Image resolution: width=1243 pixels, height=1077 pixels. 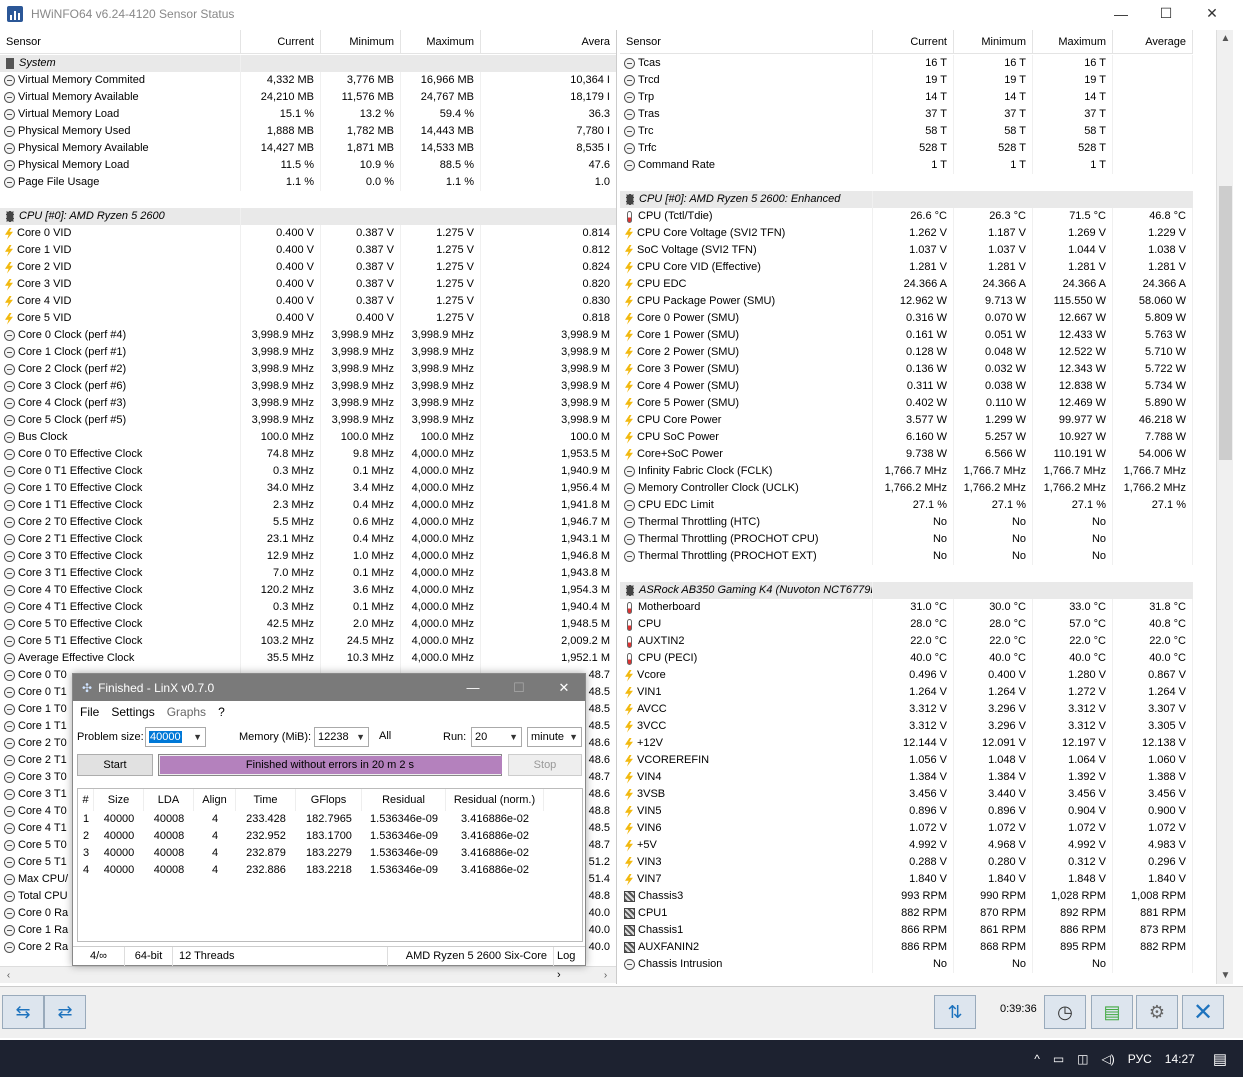 I want to click on left-header-0: Sensor, so click(x=120, y=42).